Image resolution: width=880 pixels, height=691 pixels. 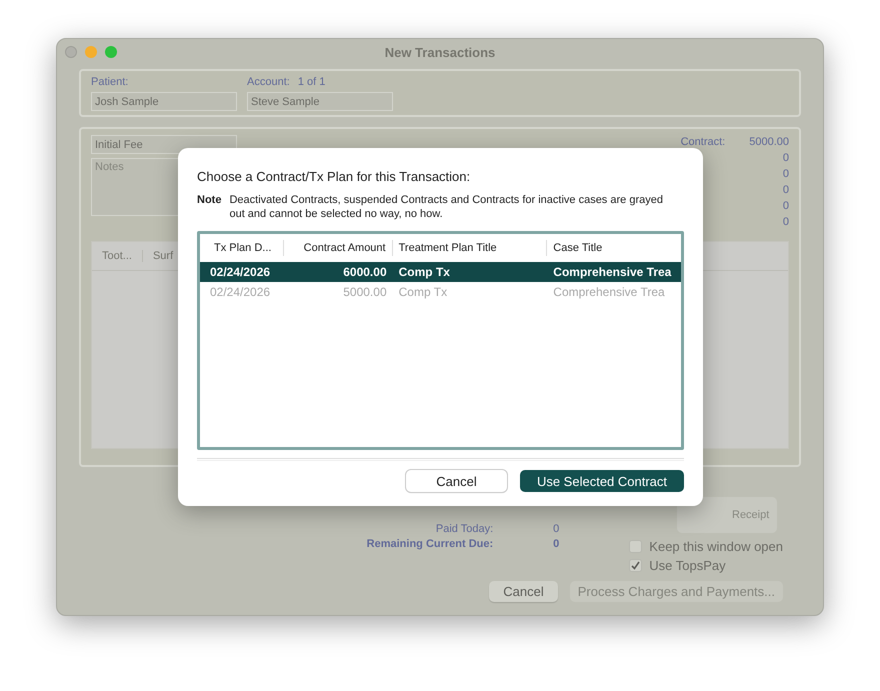 What do you see at coordinates (338, 248) in the screenshot?
I see `column-header: Contract Amount` at bounding box center [338, 248].